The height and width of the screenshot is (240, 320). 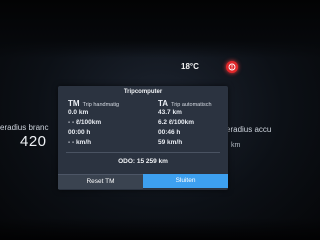 I want to click on trip-manual-time: 00:00 h, so click(x=79, y=132).